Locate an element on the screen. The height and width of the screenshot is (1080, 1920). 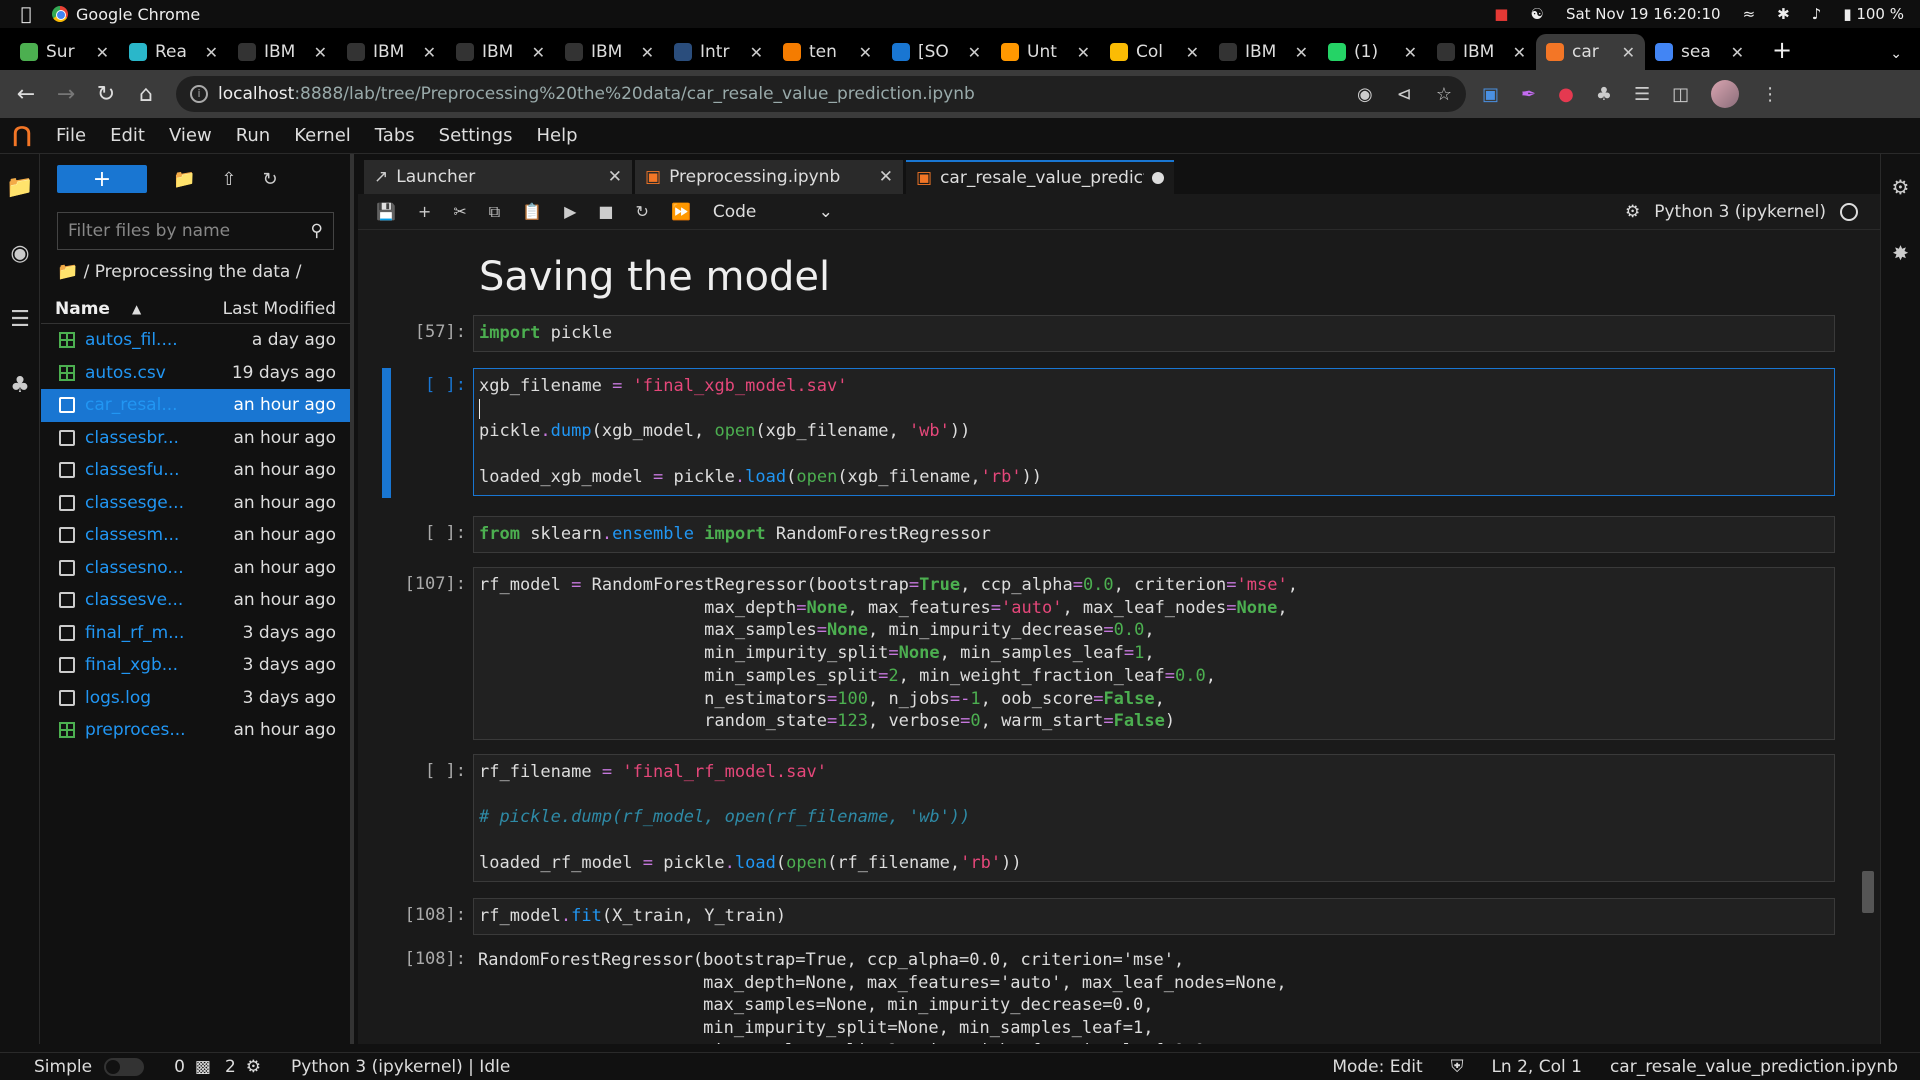
tab-search-icon: ⌄ is located at coordinates (1896, 54).